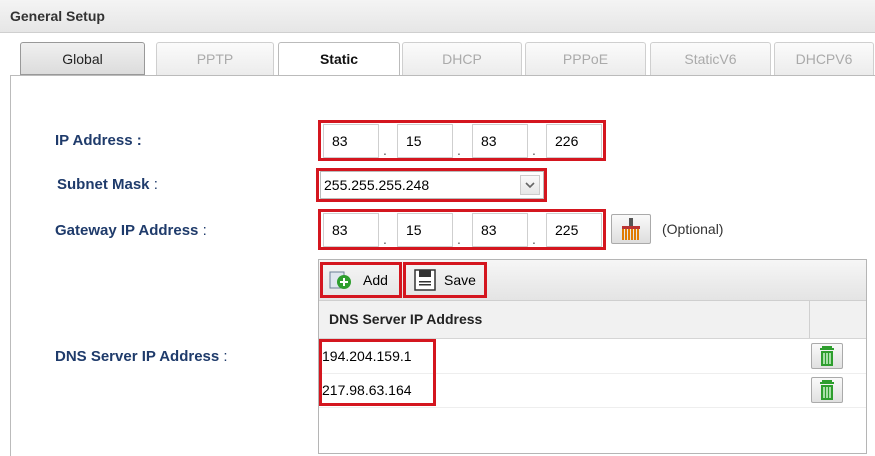  Describe the element at coordinates (462, 58) in the screenshot. I see `tab-dhcp: DHCP` at that location.